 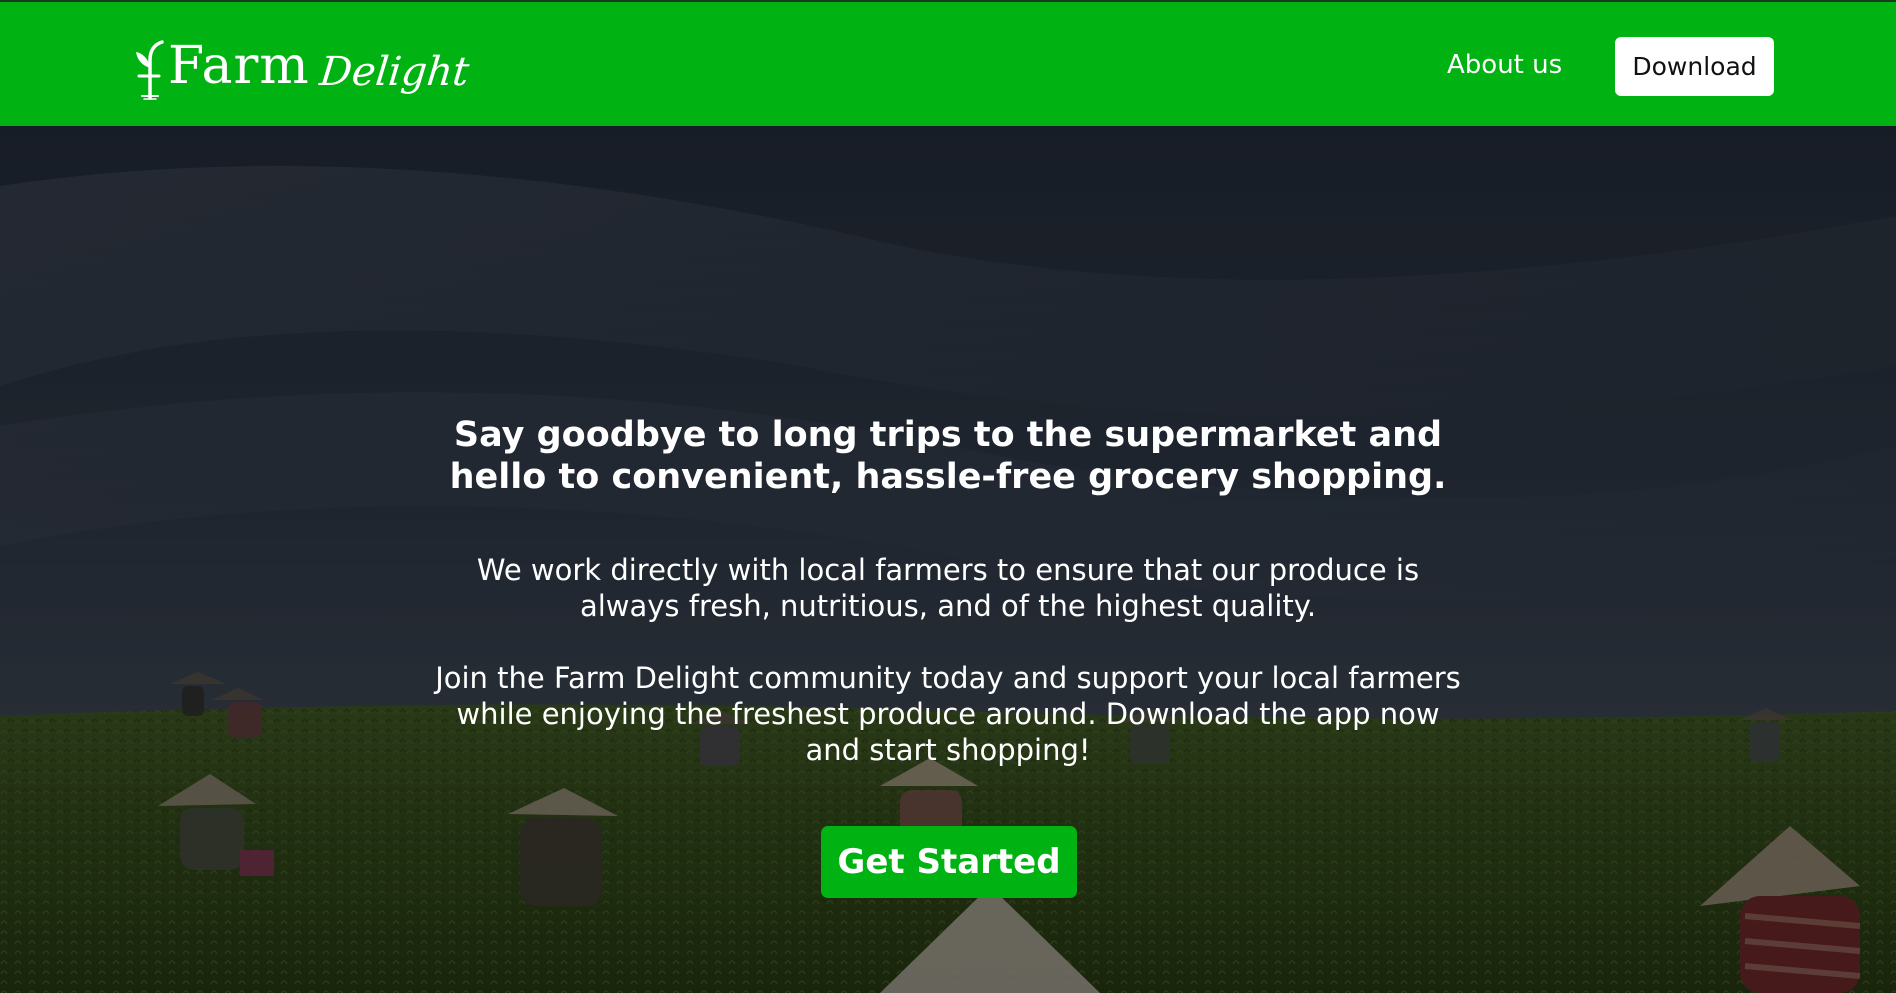 I want to click on logo-text-farm: Farm, so click(x=239, y=66).